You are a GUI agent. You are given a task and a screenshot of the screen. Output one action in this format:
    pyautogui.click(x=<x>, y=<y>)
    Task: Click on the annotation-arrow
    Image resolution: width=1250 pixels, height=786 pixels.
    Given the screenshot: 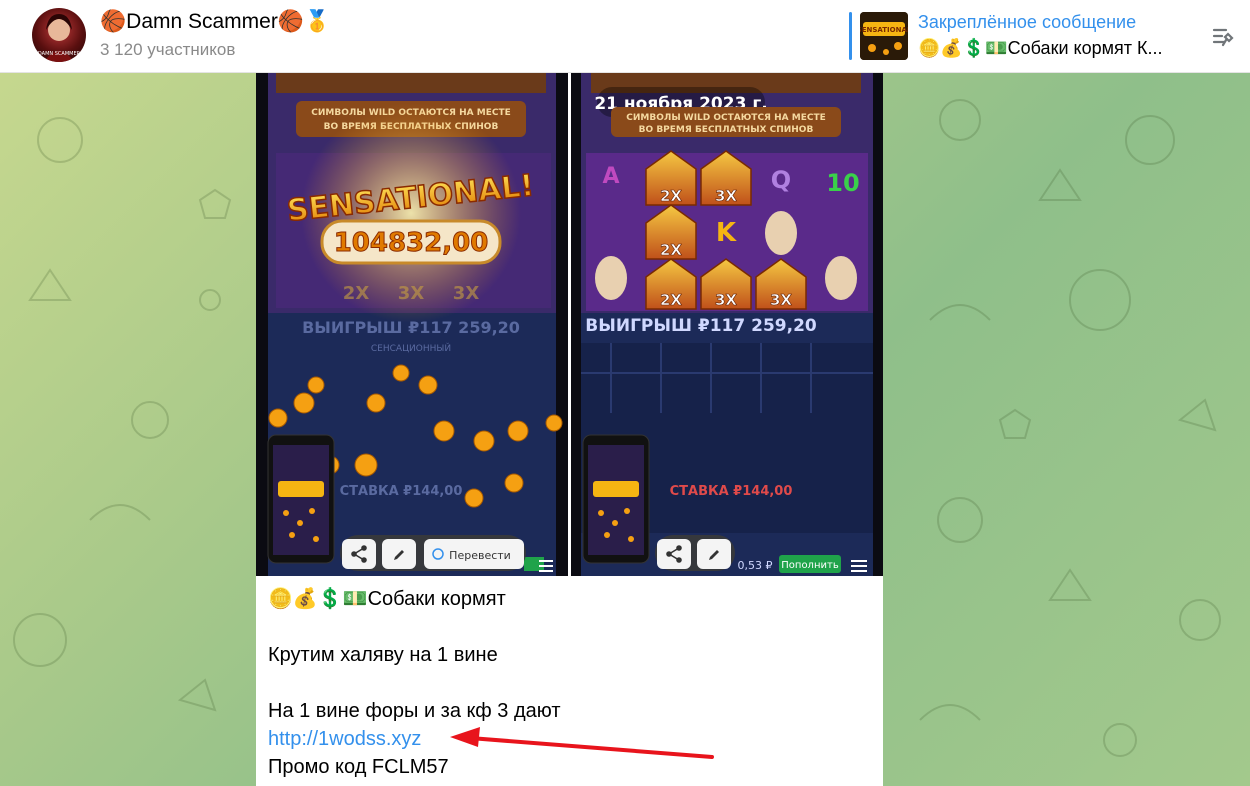 What is the action you would take?
    pyautogui.click(x=582, y=743)
    